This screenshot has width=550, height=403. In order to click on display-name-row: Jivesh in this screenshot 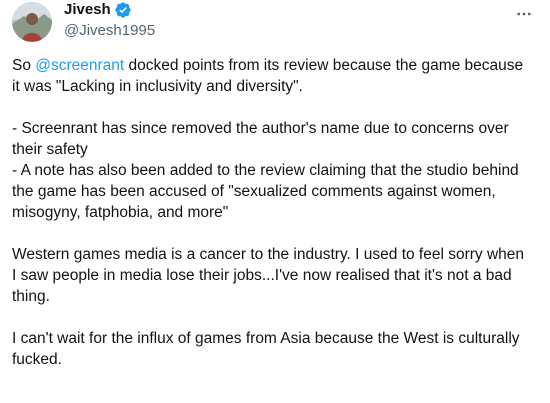, I will do `click(109, 10)`.